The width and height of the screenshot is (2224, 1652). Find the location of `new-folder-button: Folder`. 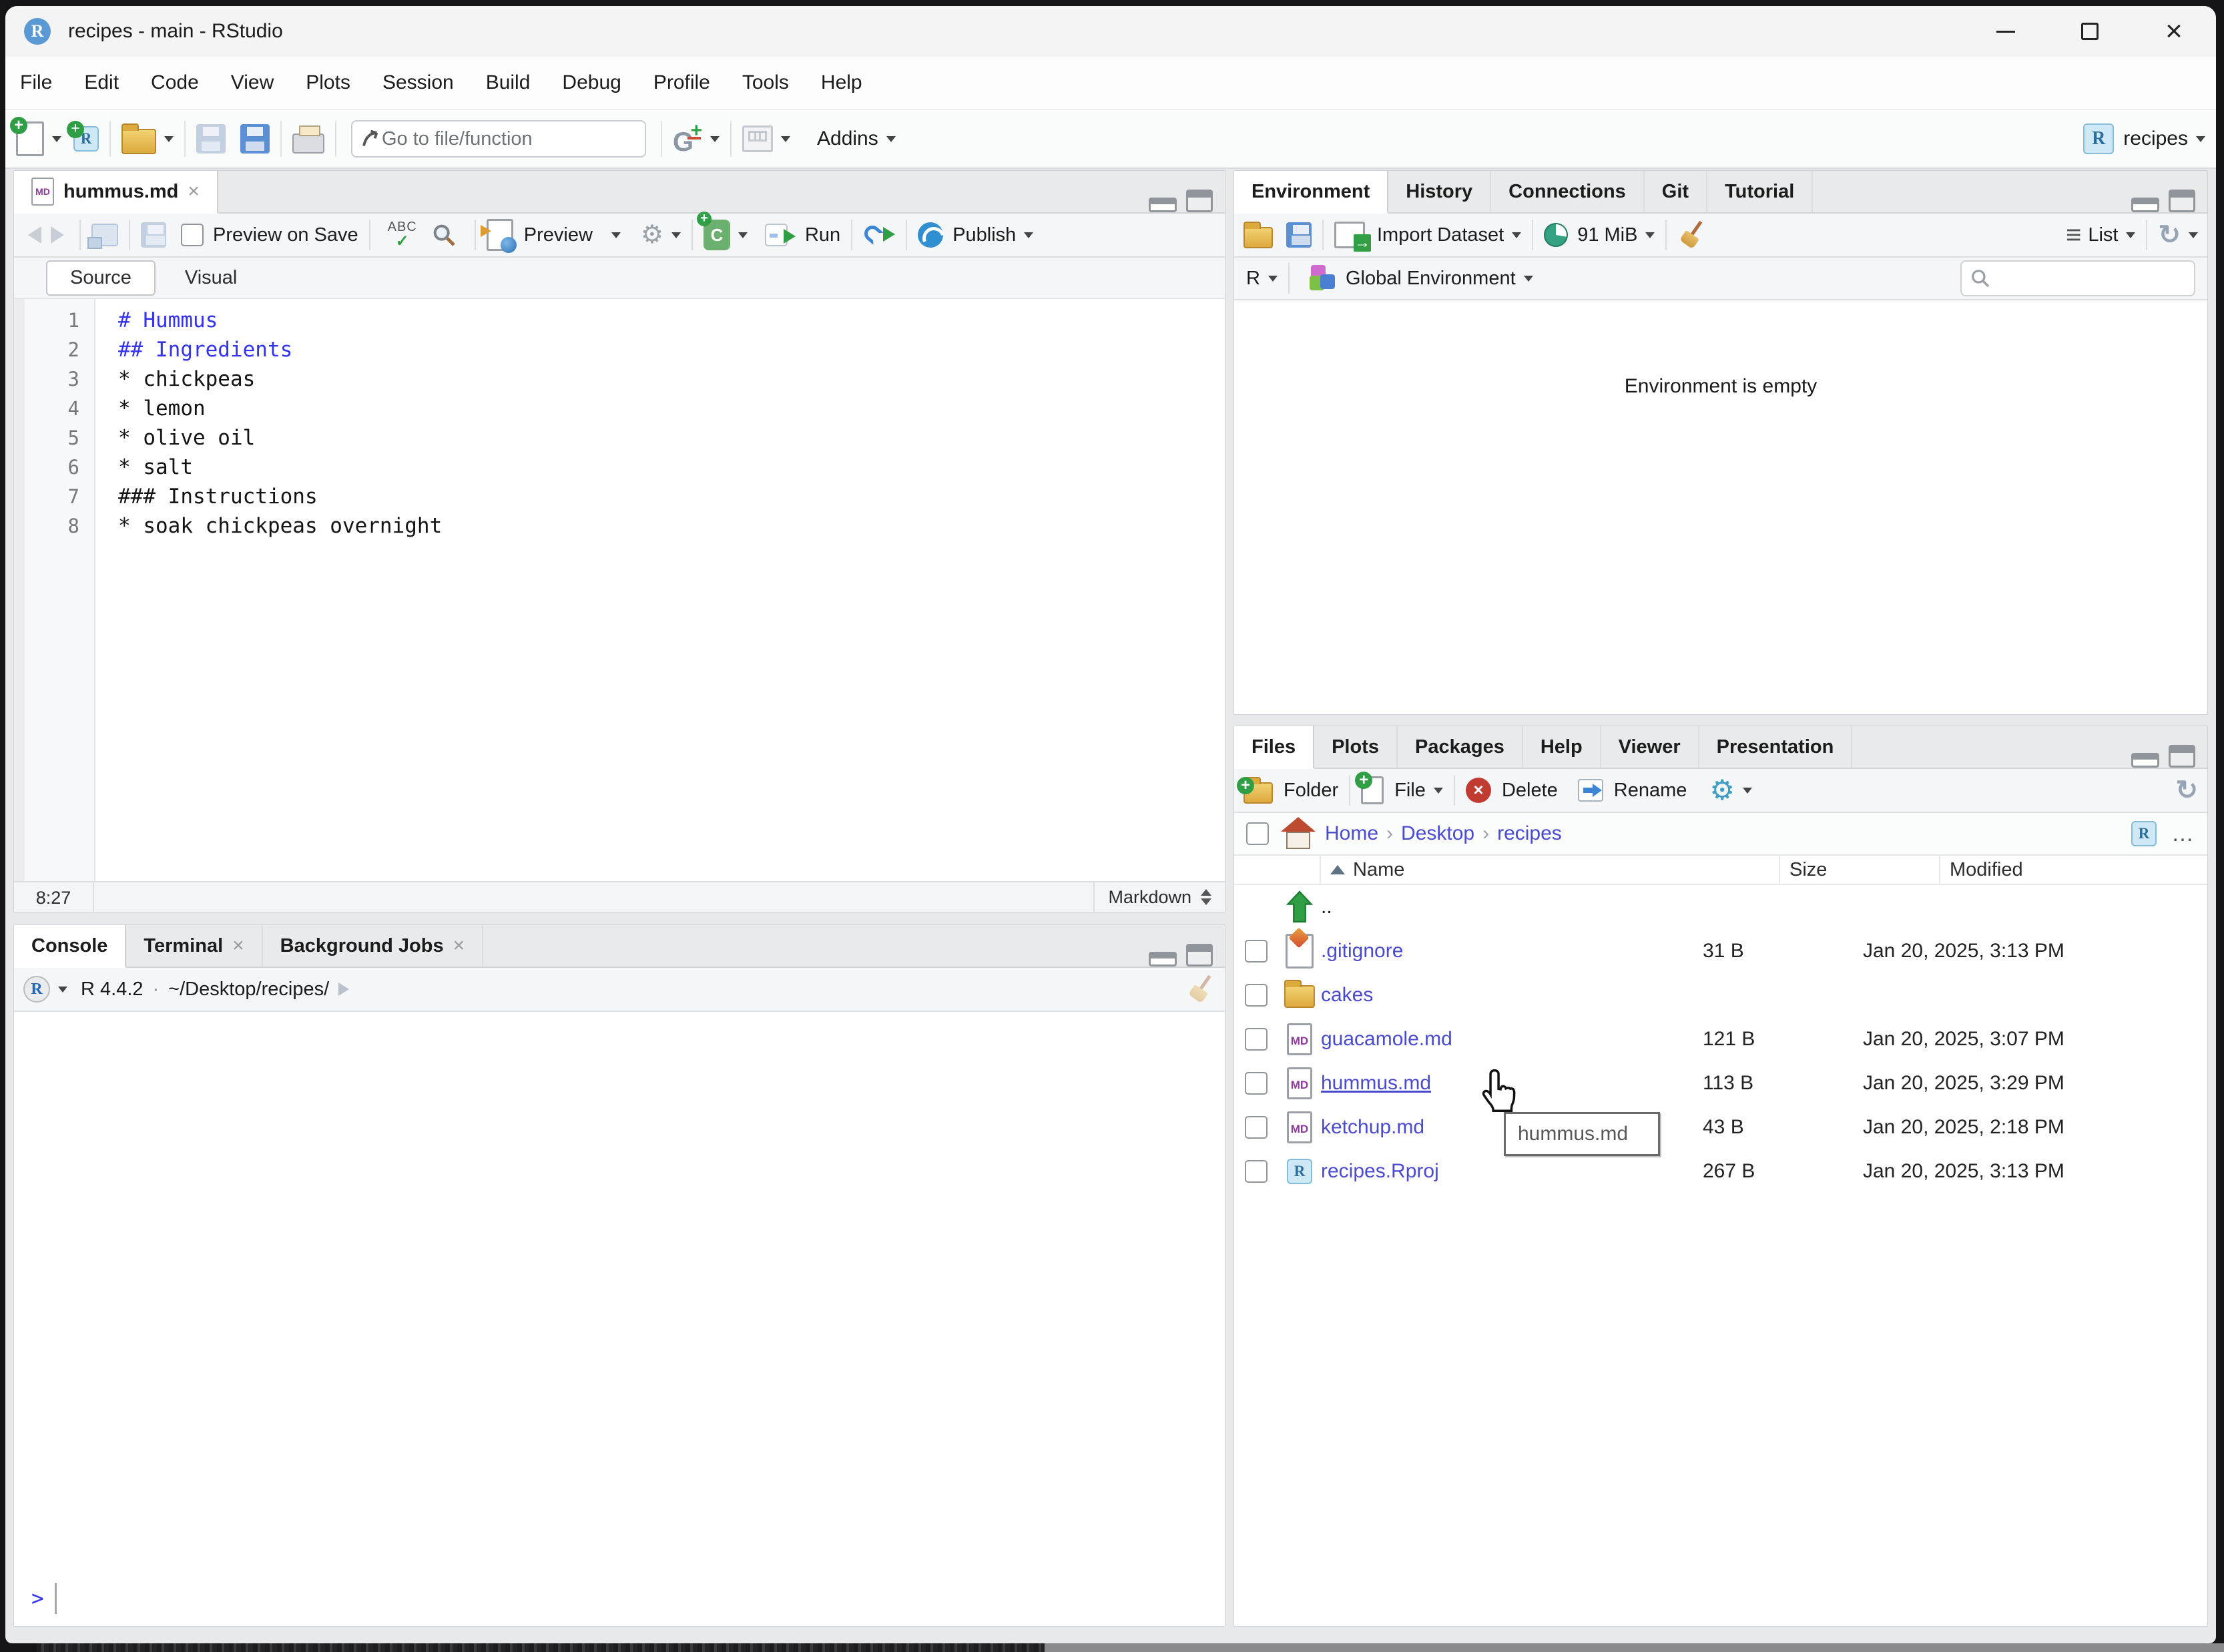

new-folder-button: Folder is located at coordinates (1311, 791).